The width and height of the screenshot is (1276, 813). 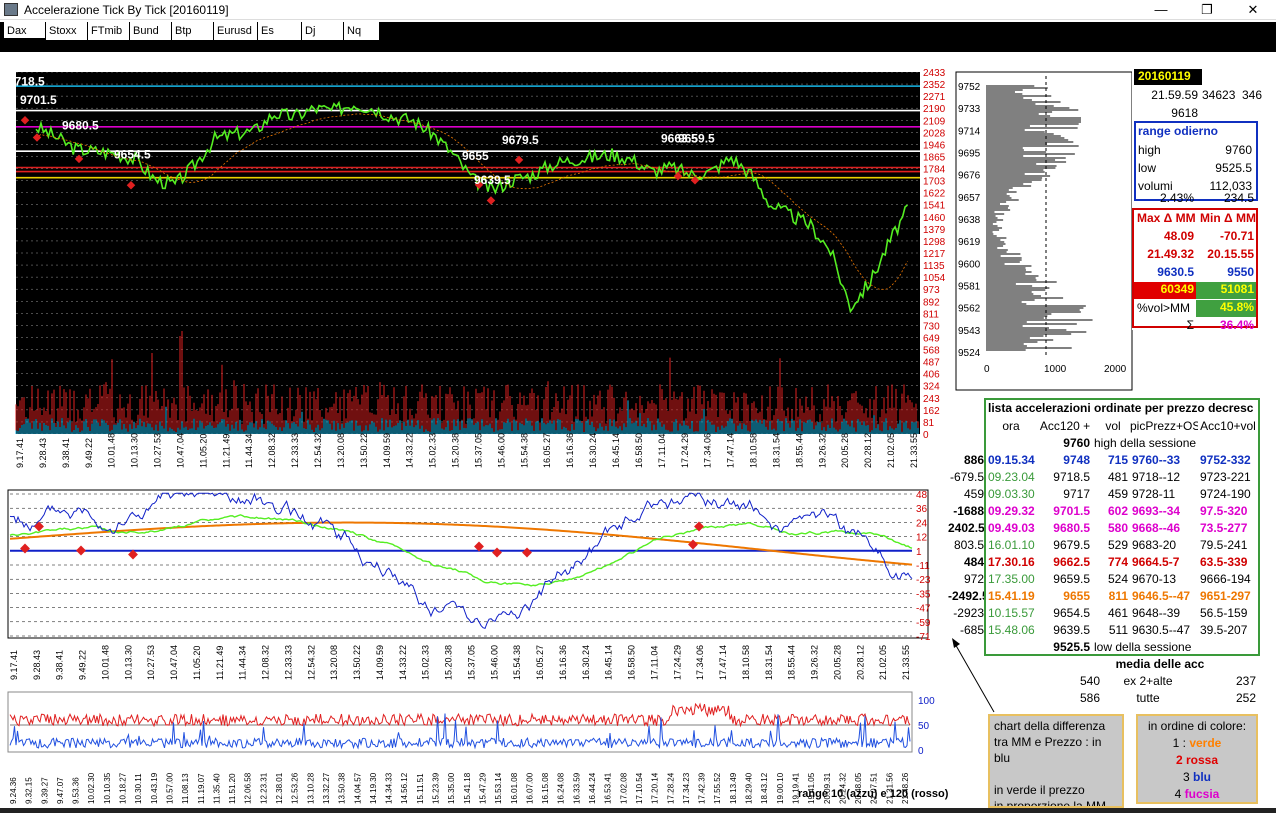 What do you see at coordinates (934, 182) in the screenshot?
I see `axis-tick: 1703` at bounding box center [934, 182].